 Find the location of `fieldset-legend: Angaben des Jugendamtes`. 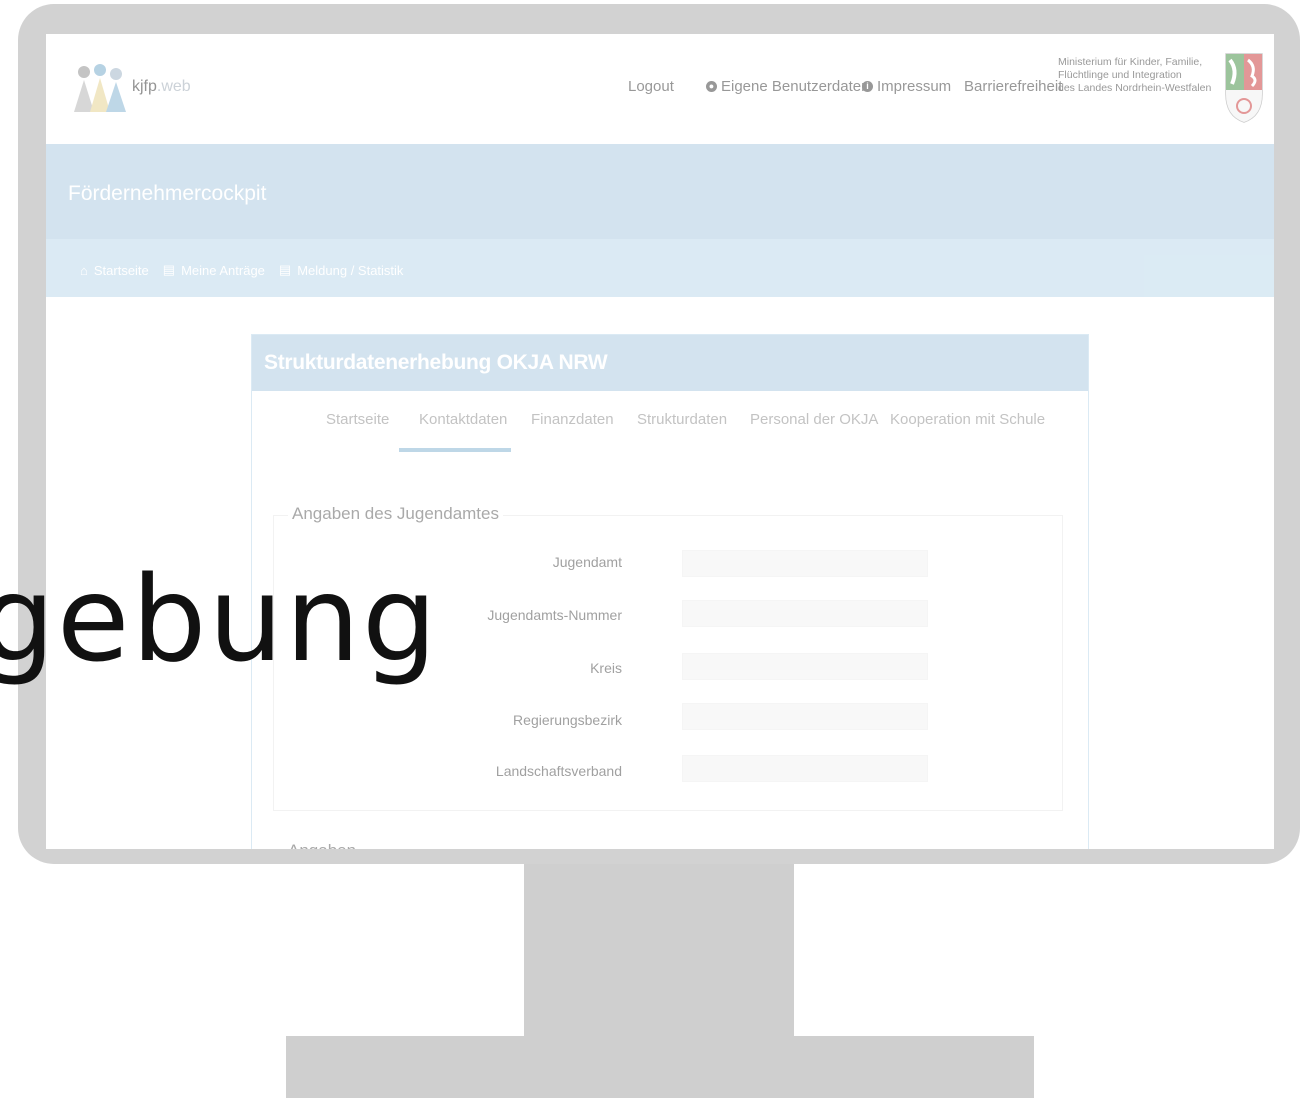

fieldset-legend: Angaben des Jugendamtes is located at coordinates (395, 514).